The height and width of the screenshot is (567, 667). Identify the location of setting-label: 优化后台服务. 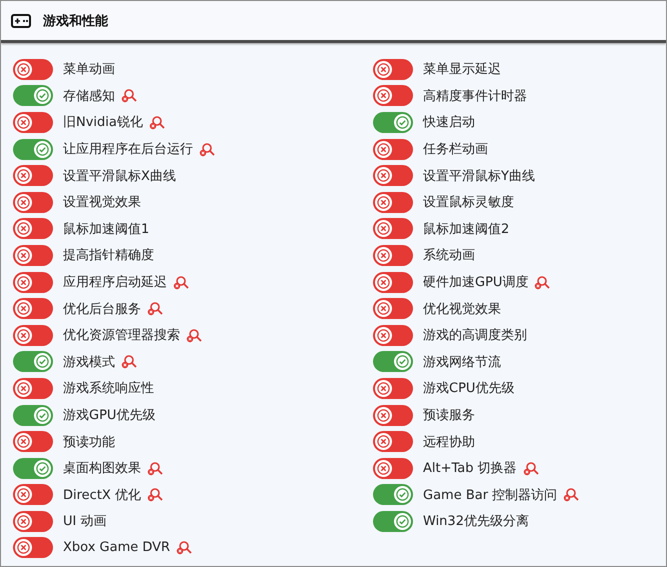
(102, 309).